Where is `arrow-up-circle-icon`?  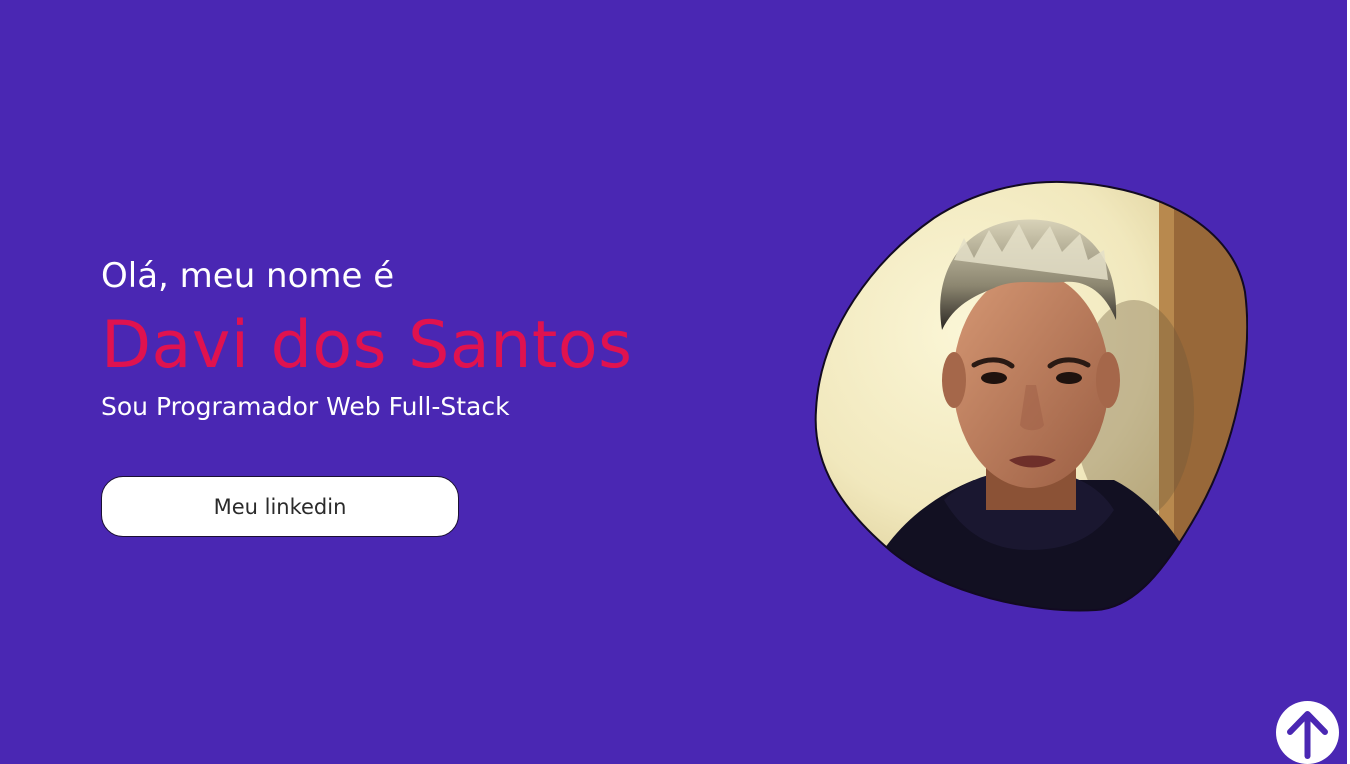
arrow-up-circle-icon is located at coordinates (1307, 732).